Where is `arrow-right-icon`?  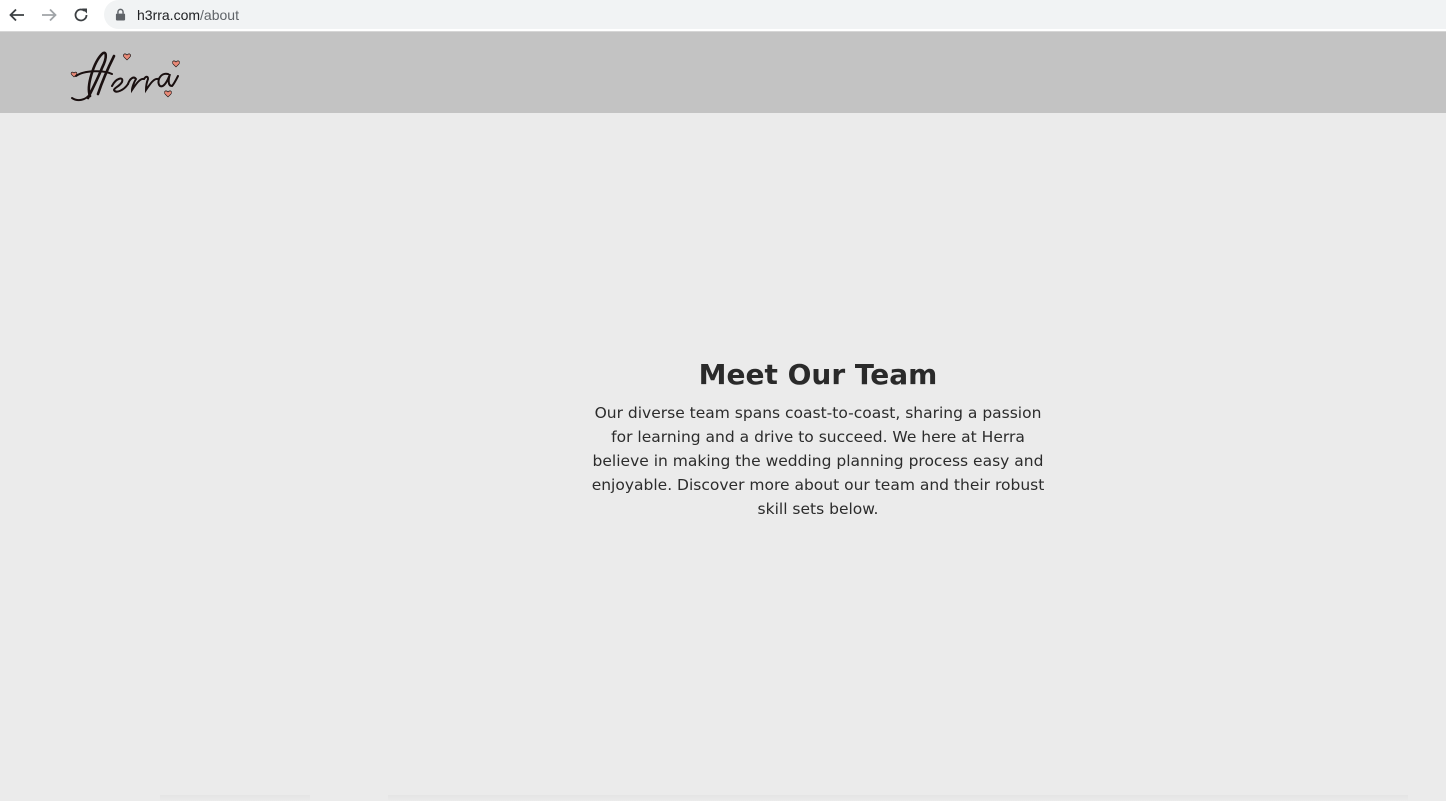
arrow-right-icon is located at coordinates (49, 15).